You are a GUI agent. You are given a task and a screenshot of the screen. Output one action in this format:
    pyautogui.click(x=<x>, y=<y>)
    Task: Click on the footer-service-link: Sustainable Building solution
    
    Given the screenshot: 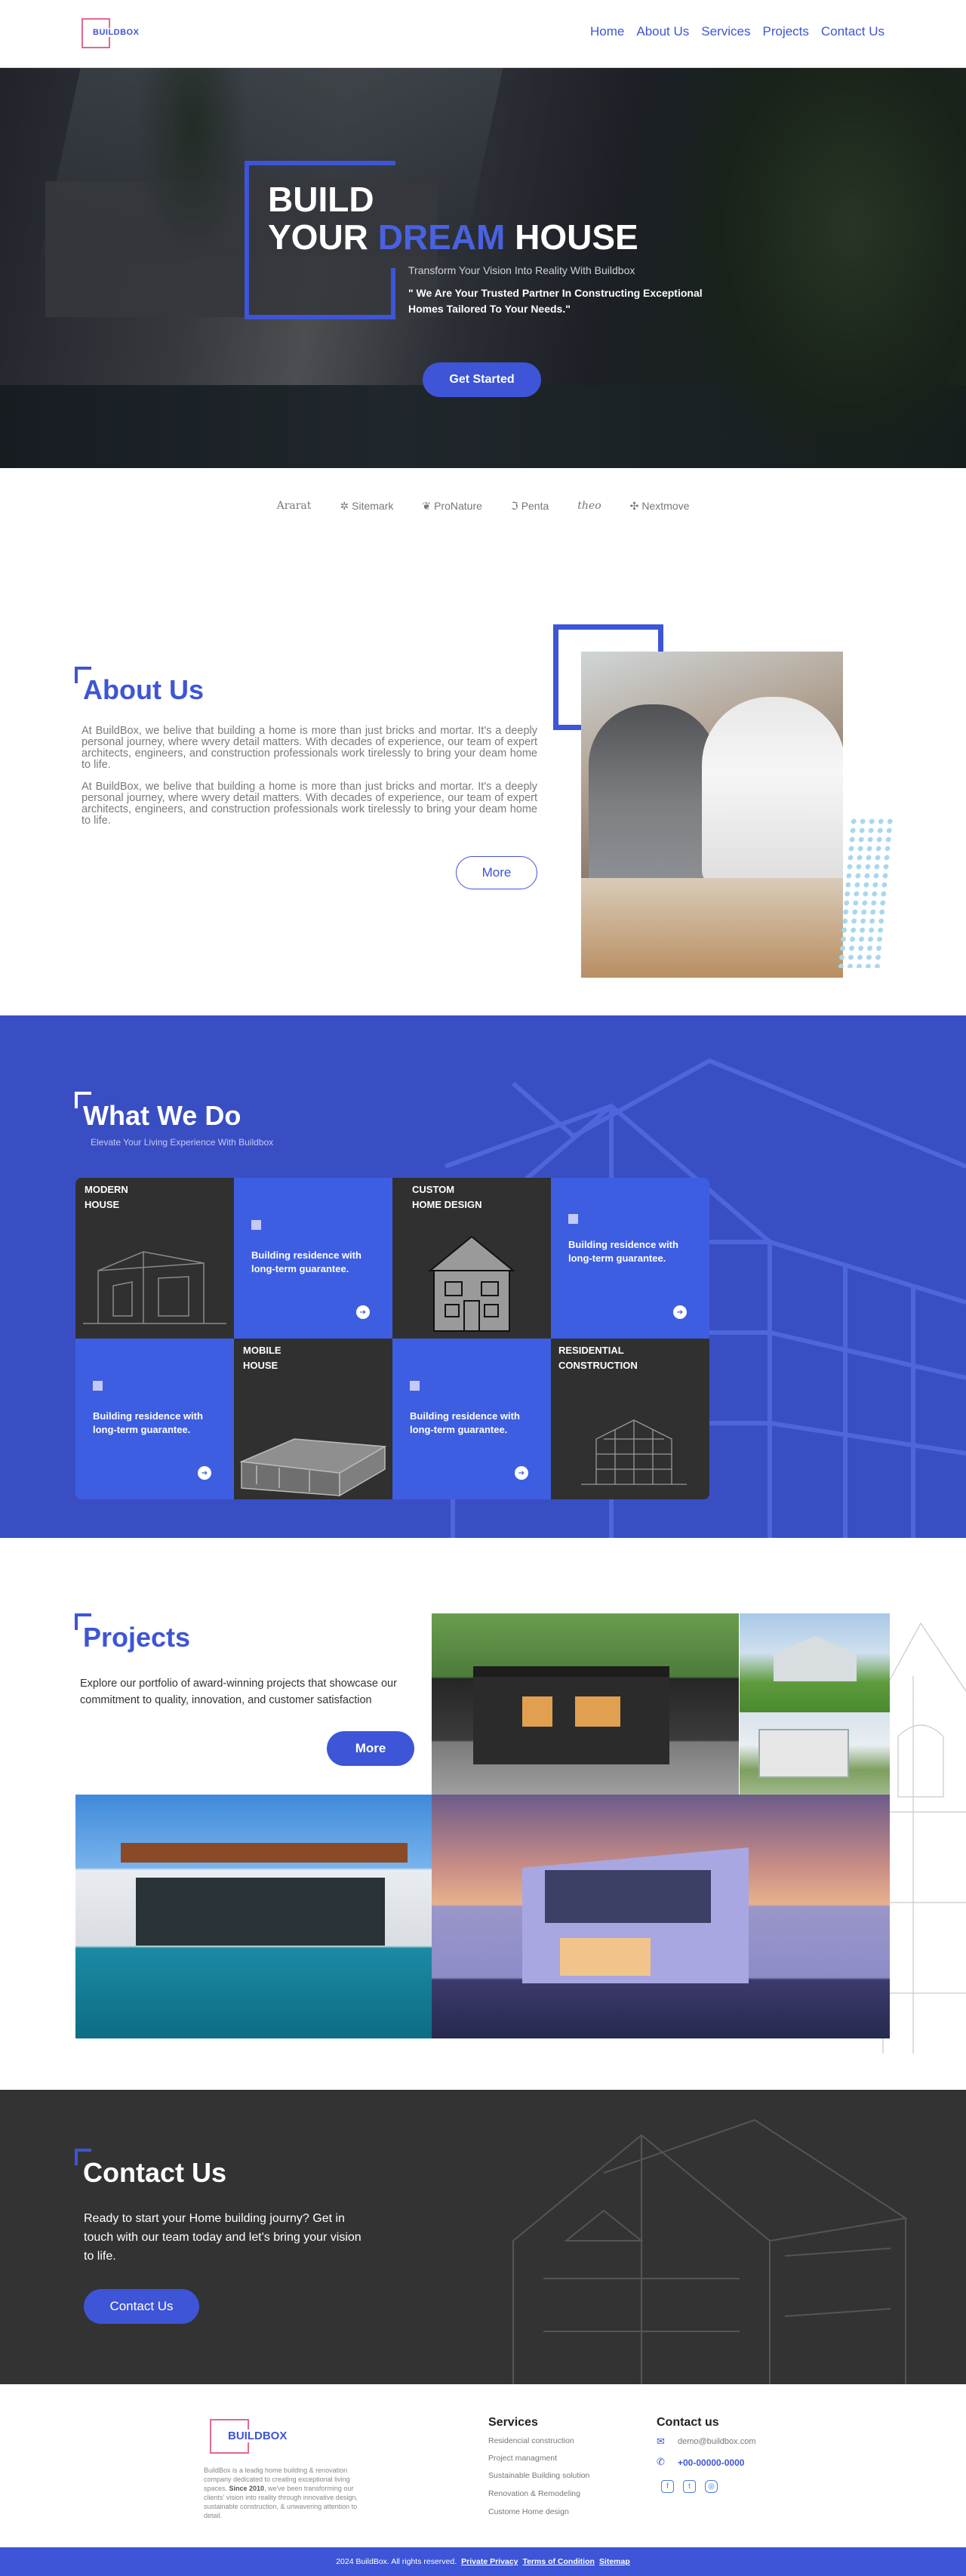 What is the action you would take?
    pyautogui.click(x=538, y=2475)
    